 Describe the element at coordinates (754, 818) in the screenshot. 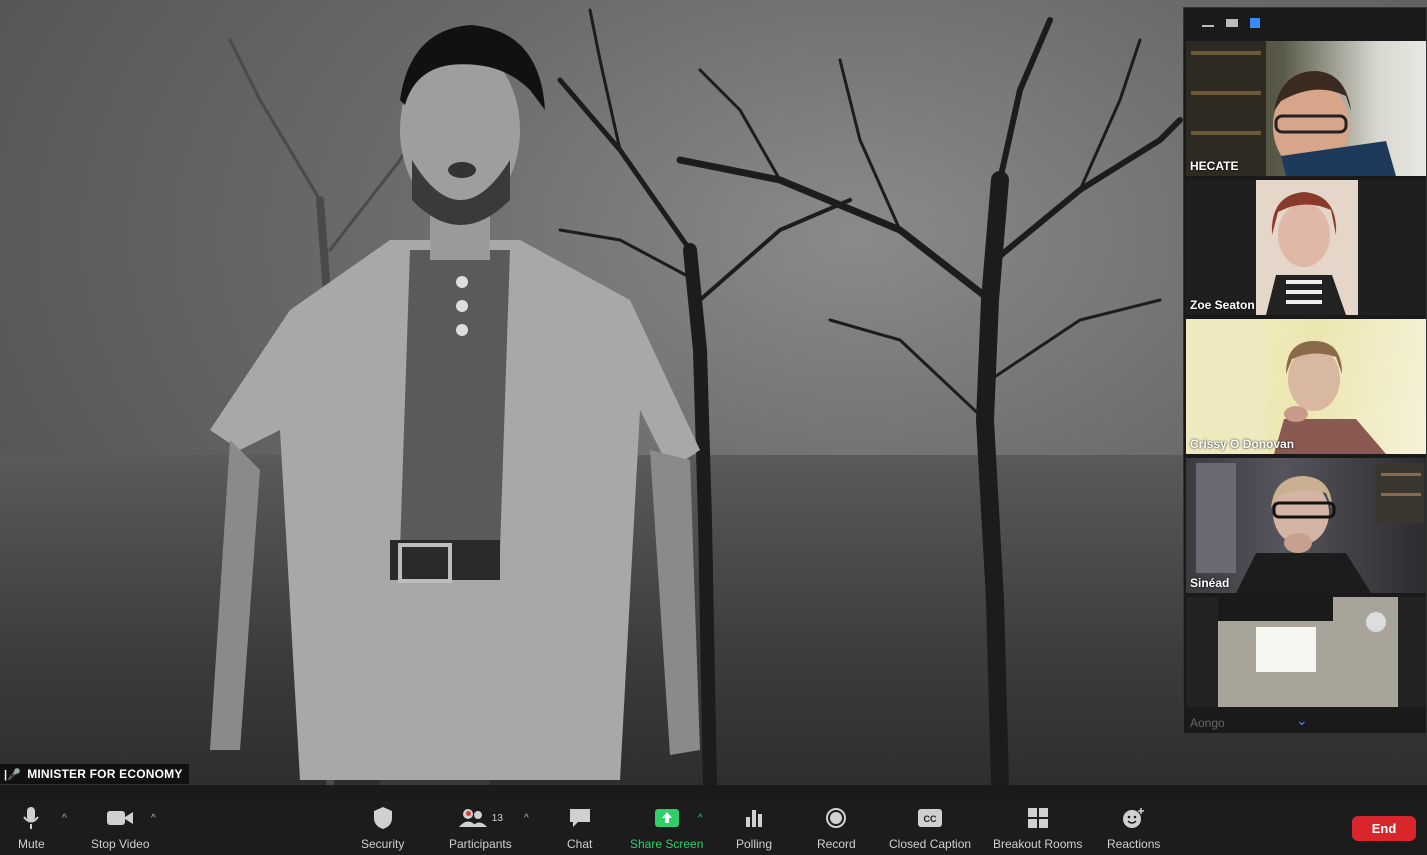

I see `bar-chart-icon` at that location.